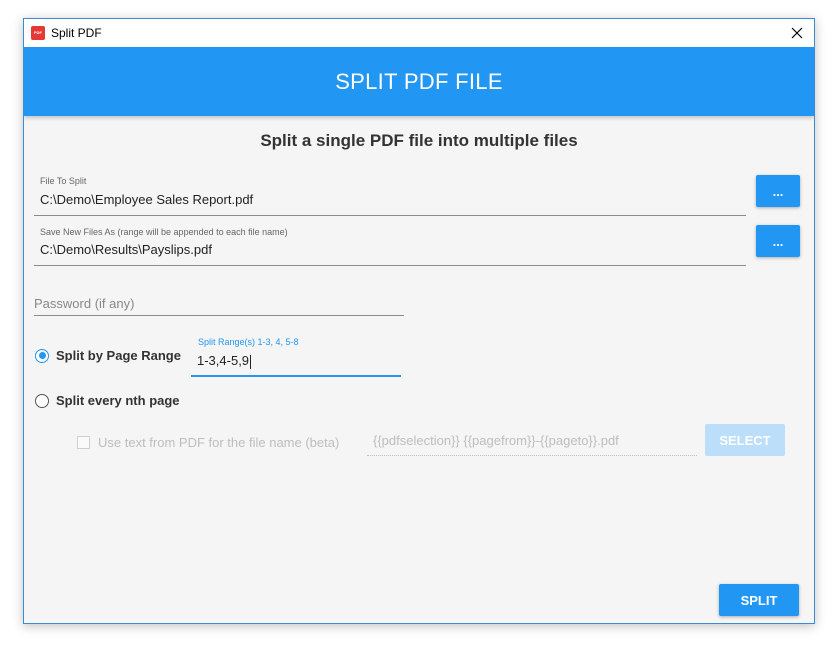 This screenshot has height=651, width=838. I want to click on radio-split-nth-page: Split every nth page, so click(107, 400).